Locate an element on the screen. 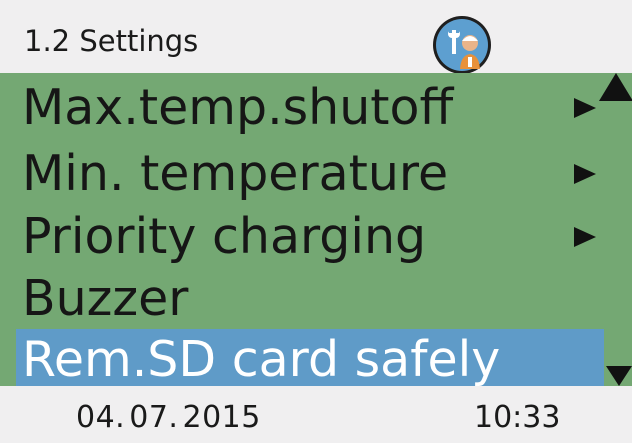 The width and height of the screenshot is (632, 443). time-display: 10:33 is located at coordinates (517, 417).